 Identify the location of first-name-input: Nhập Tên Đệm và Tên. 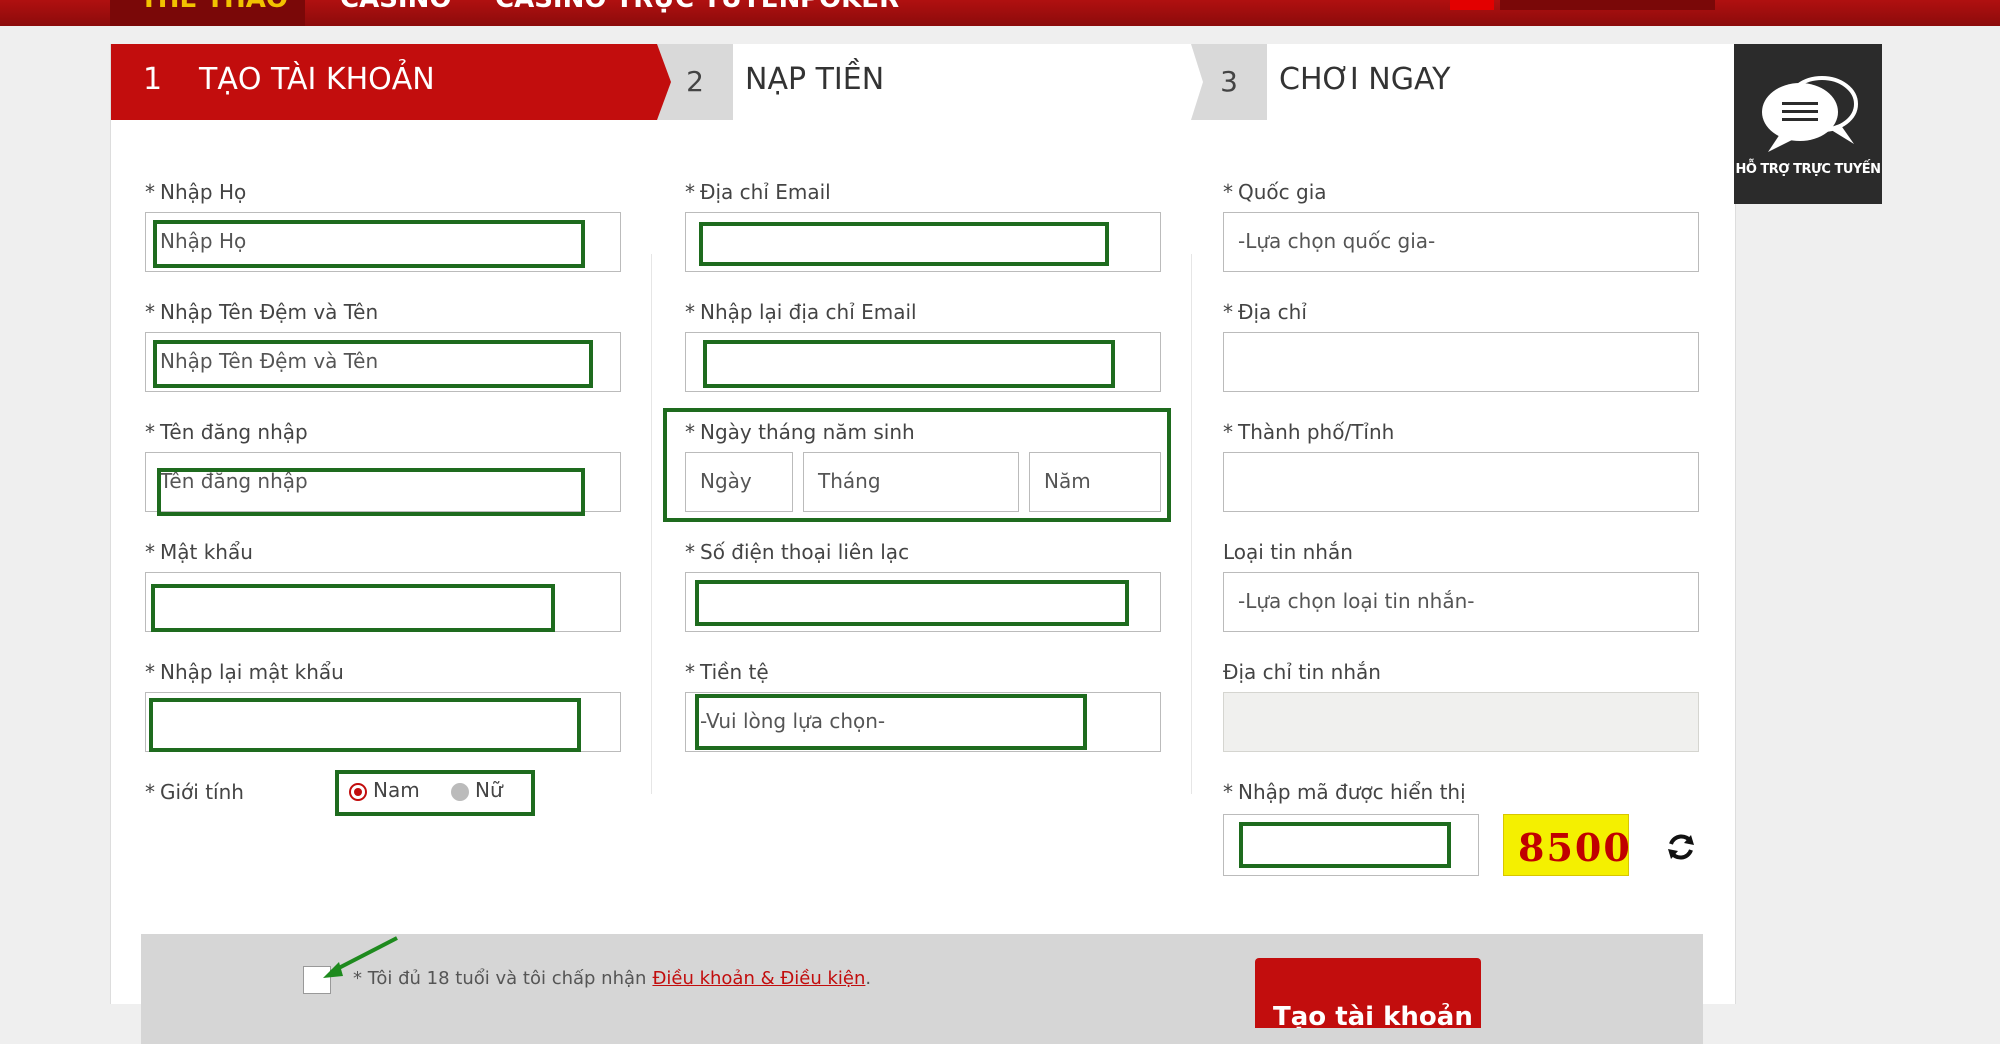
(383, 362).